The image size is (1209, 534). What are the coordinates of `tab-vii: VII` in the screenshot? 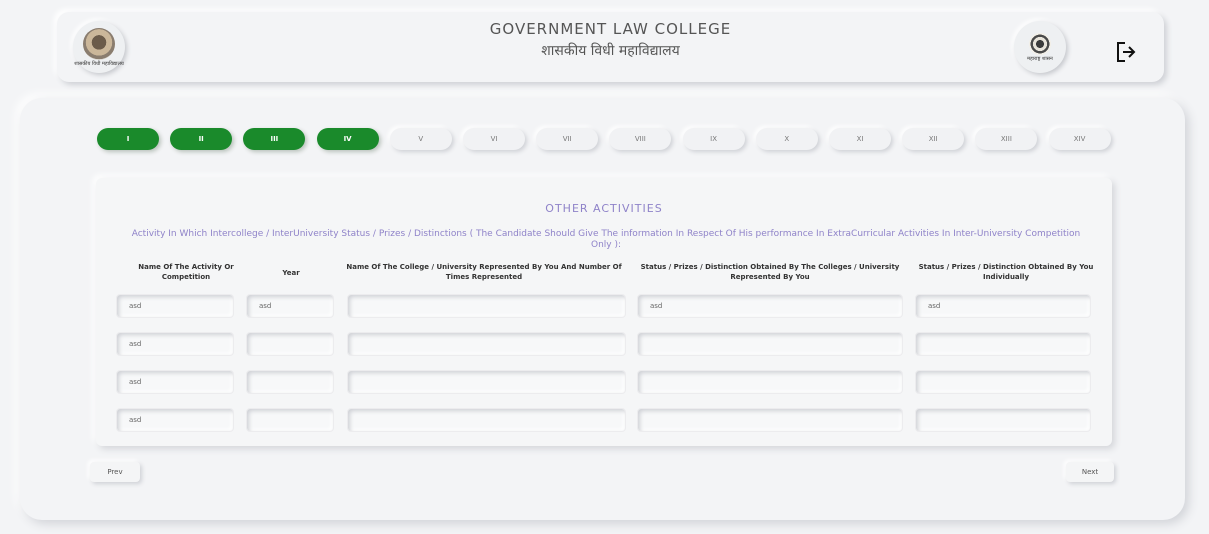 It's located at (567, 139).